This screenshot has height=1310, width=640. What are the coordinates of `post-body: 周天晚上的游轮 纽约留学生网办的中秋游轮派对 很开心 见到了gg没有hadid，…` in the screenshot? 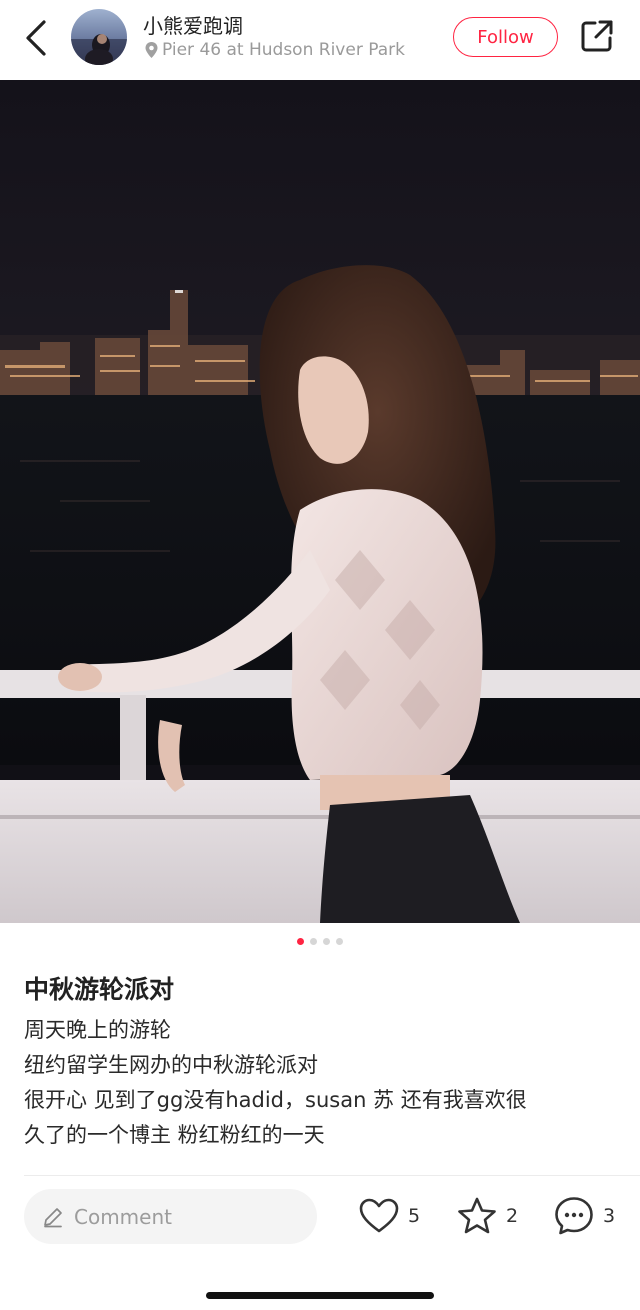 It's located at (324, 1083).